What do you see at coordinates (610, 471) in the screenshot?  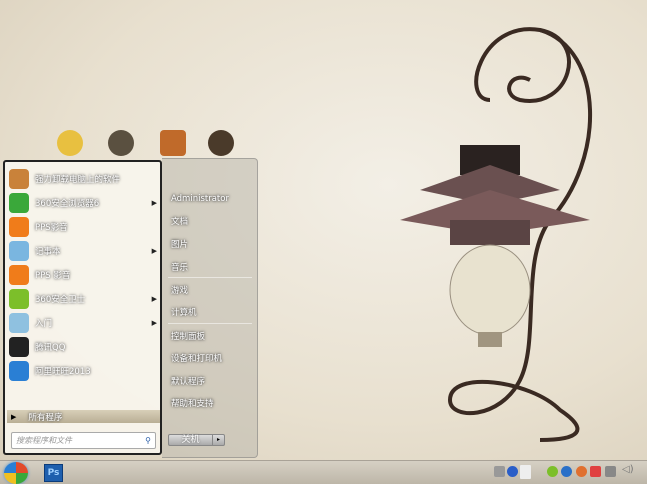 I see `network-icon` at bounding box center [610, 471].